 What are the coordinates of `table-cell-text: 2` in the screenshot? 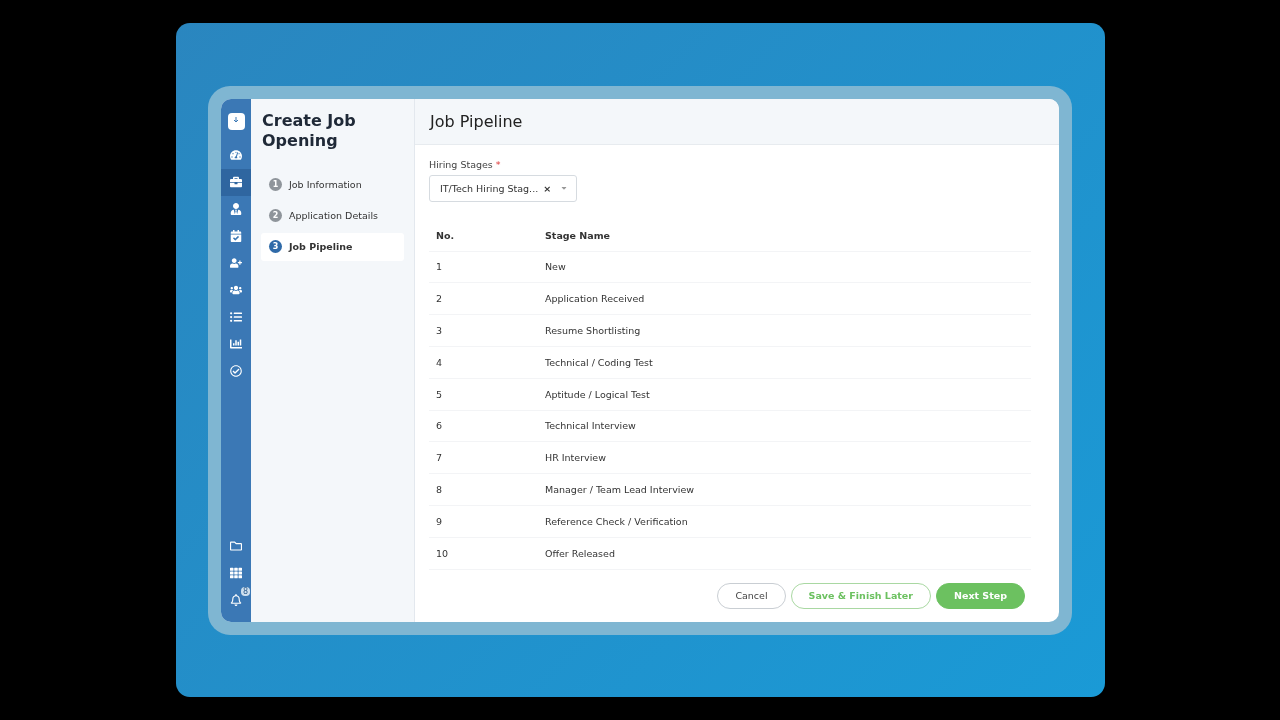 It's located at (440, 299).